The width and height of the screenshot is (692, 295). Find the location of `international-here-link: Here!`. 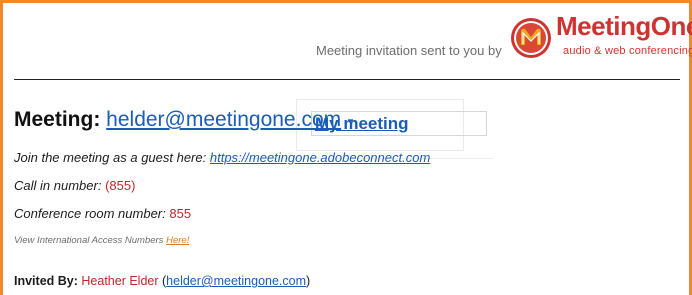

international-here-link: Here! is located at coordinates (177, 240).